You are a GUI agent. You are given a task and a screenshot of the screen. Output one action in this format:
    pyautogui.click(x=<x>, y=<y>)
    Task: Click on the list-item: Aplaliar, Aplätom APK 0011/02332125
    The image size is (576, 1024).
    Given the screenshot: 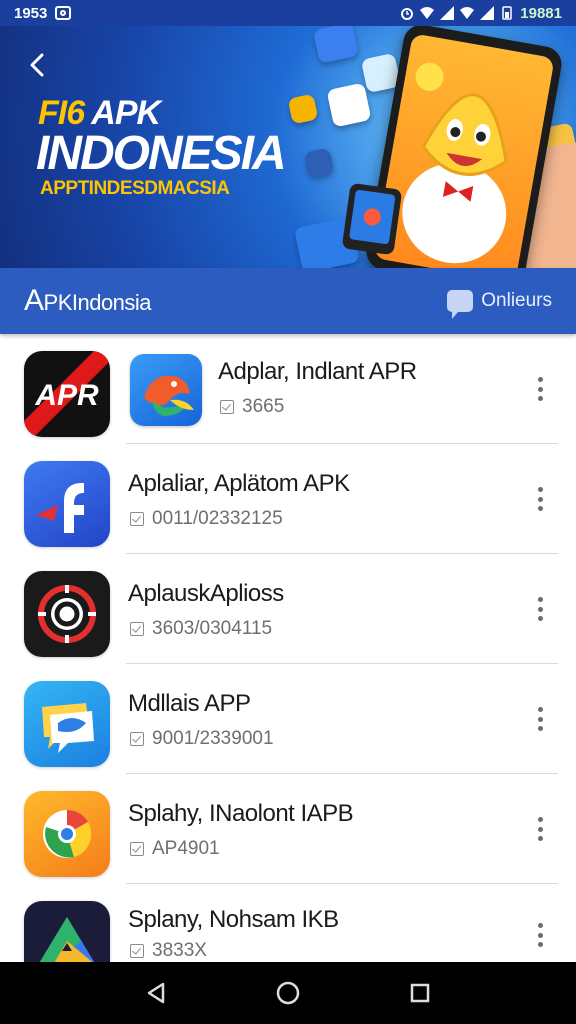 What is the action you would take?
    pyautogui.click(x=288, y=499)
    